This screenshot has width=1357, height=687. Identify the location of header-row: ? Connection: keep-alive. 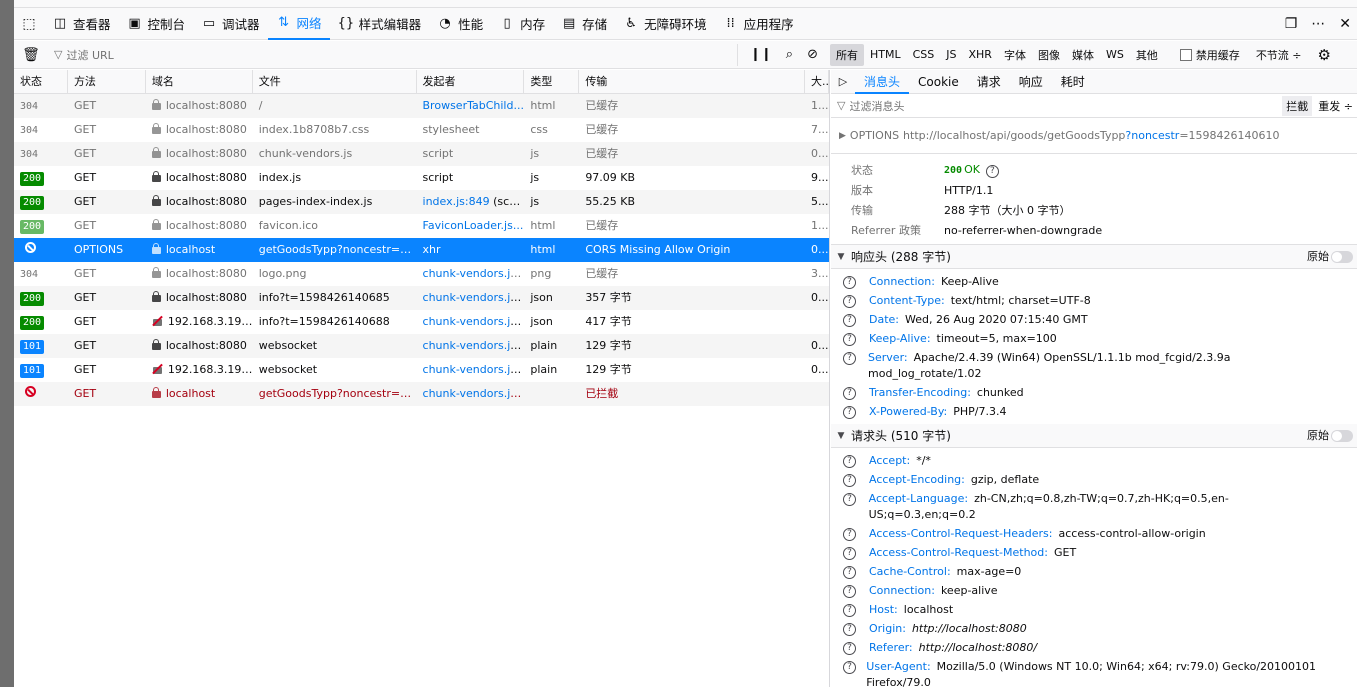
(1094, 589).